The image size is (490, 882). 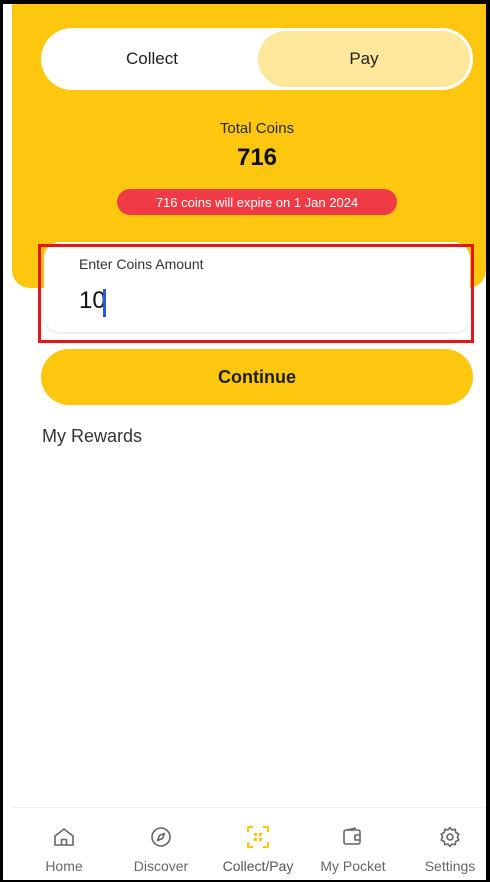 I want to click on nav-home: Home, so click(x=64, y=844).